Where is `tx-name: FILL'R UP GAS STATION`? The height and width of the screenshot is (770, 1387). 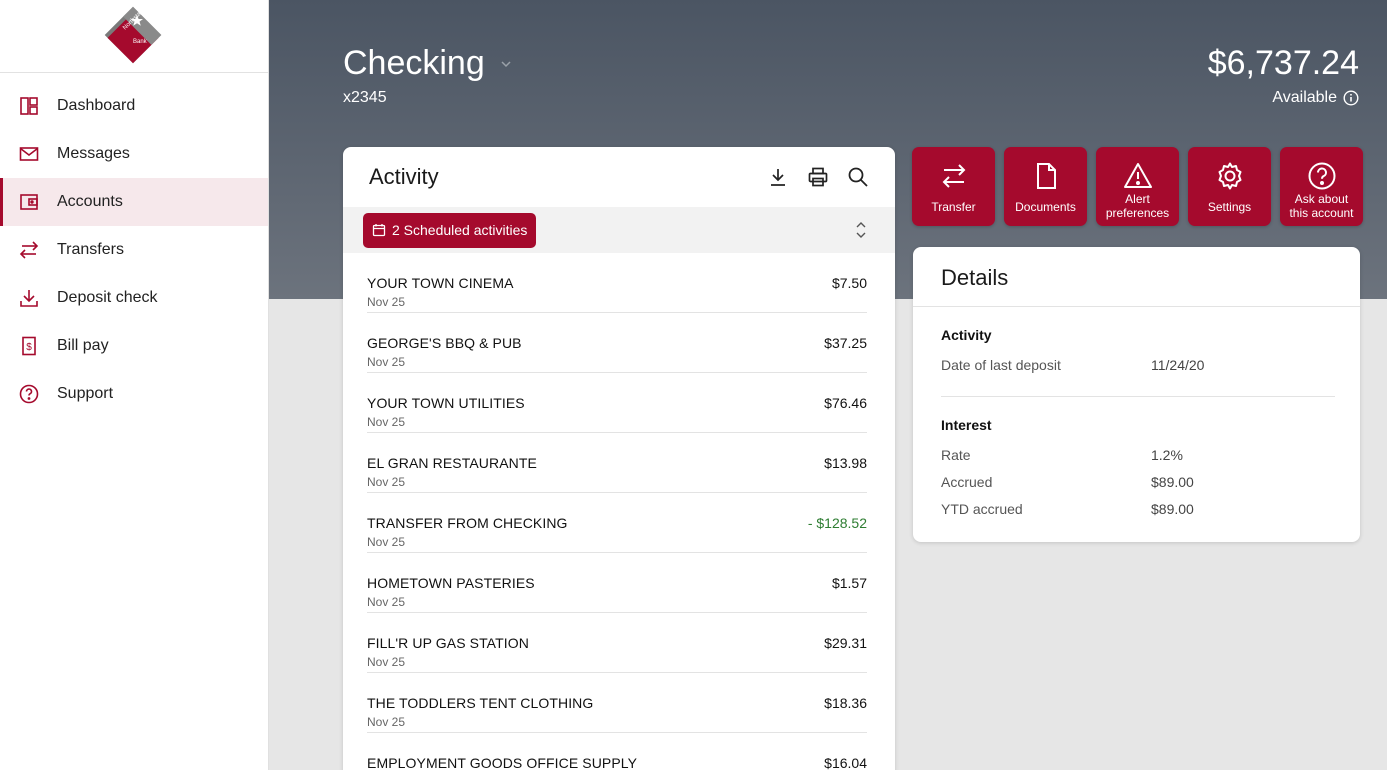 tx-name: FILL'R UP GAS STATION is located at coordinates (448, 643).